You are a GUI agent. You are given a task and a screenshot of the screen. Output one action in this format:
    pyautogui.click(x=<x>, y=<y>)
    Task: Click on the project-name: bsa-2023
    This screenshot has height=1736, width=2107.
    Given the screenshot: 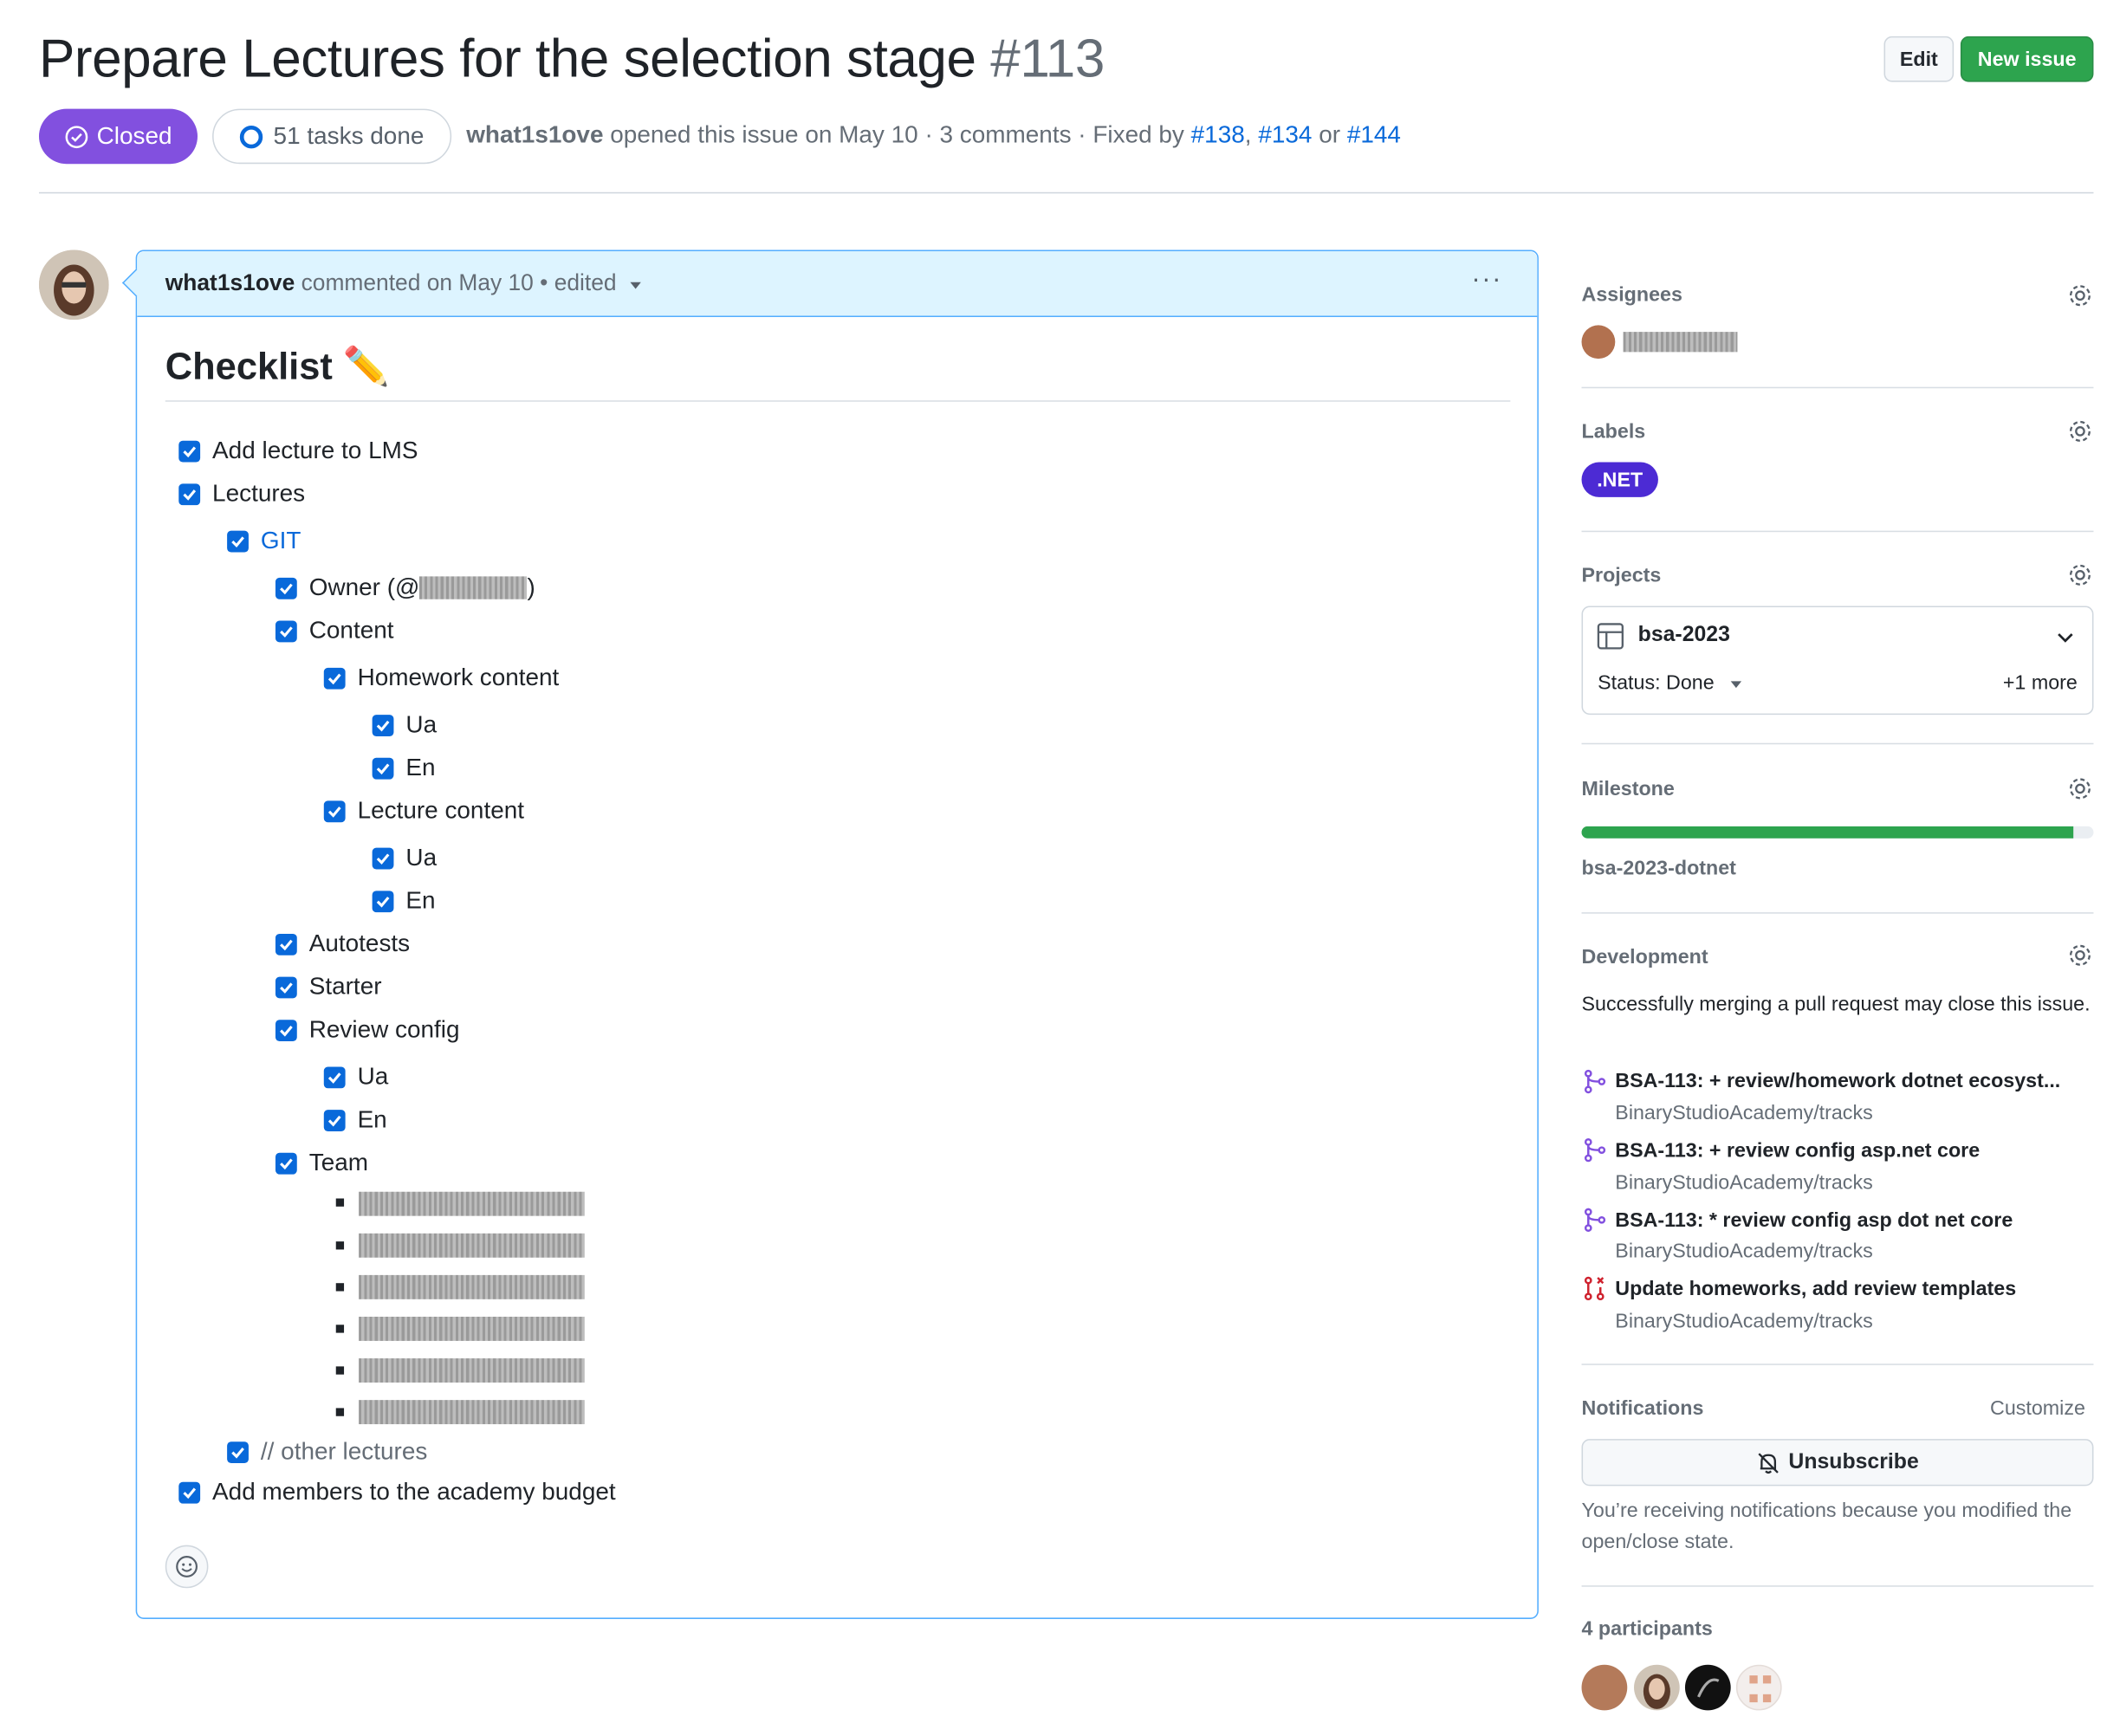 What is the action you would take?
    pyautogui.click(x=1684, y=636)
    